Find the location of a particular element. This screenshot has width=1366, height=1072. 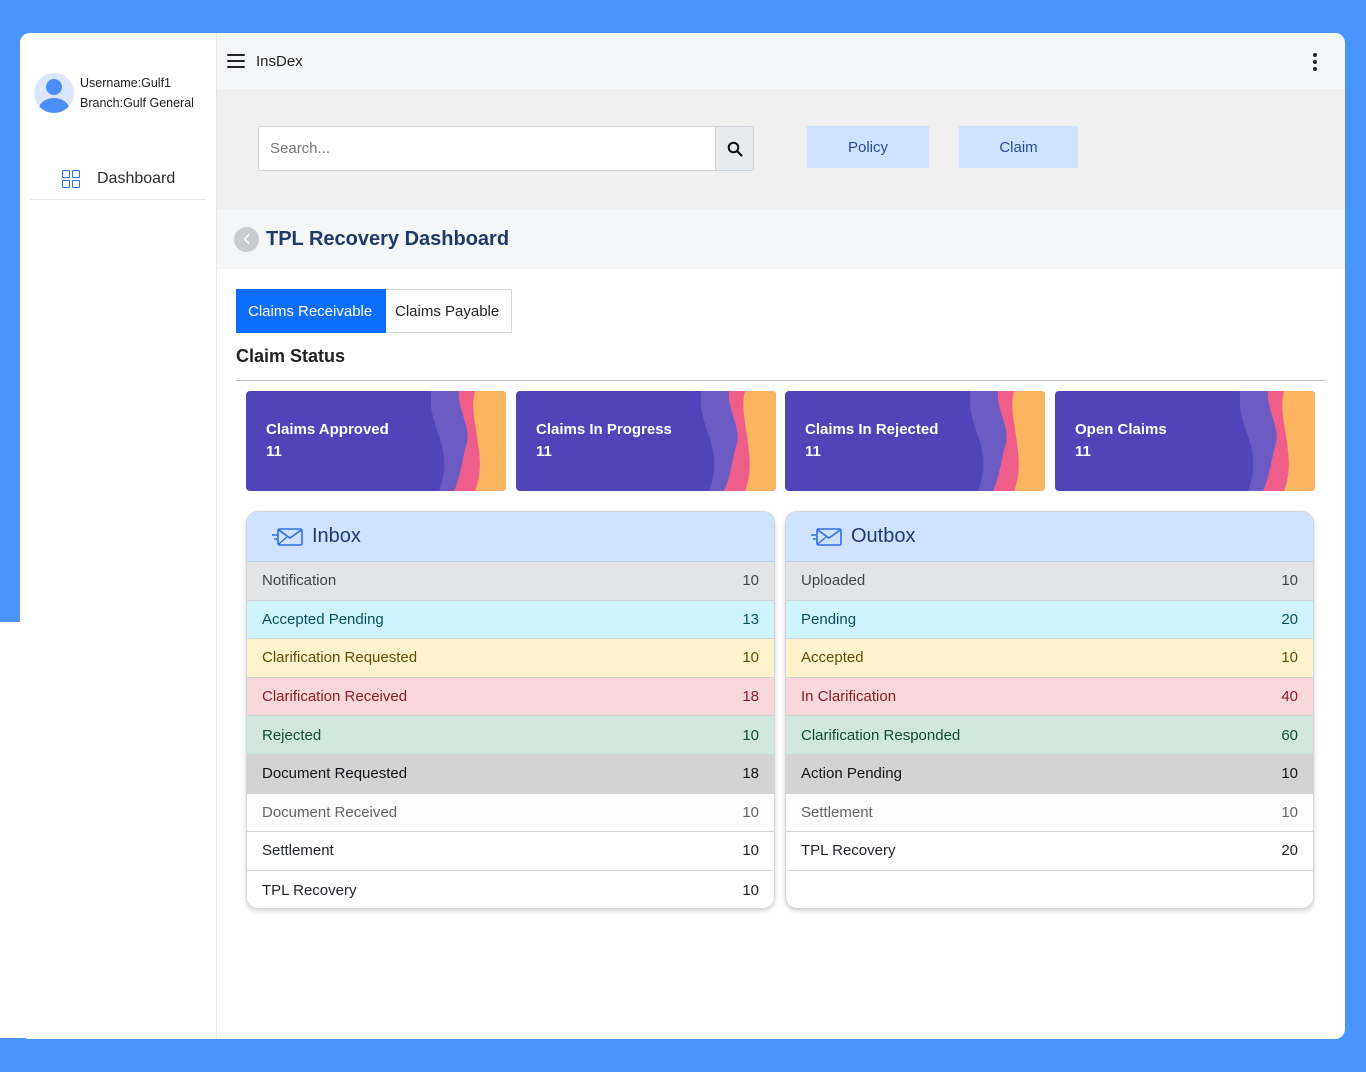

search-button is located at coordinates (734, 148).